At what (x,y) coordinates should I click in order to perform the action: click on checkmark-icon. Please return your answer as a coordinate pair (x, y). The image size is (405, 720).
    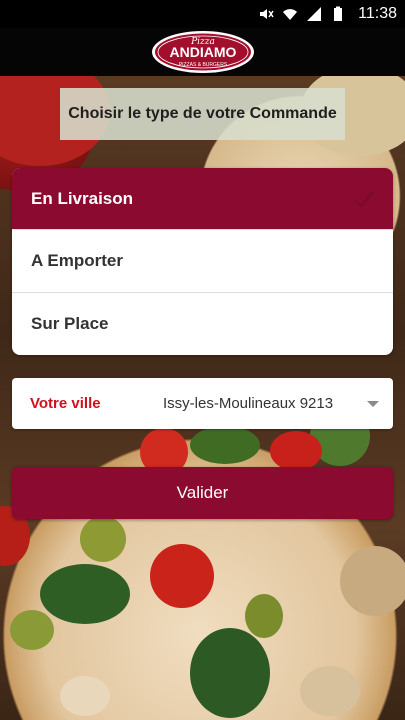
    Looking at the image, I should click on (364, 199).